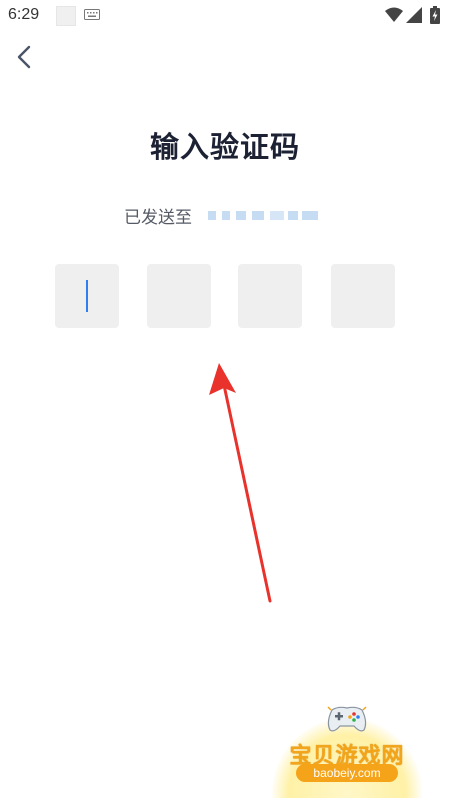 The width and height of the screenshot is (450, 800). I want to click on signal-icon, so click(414, 15).